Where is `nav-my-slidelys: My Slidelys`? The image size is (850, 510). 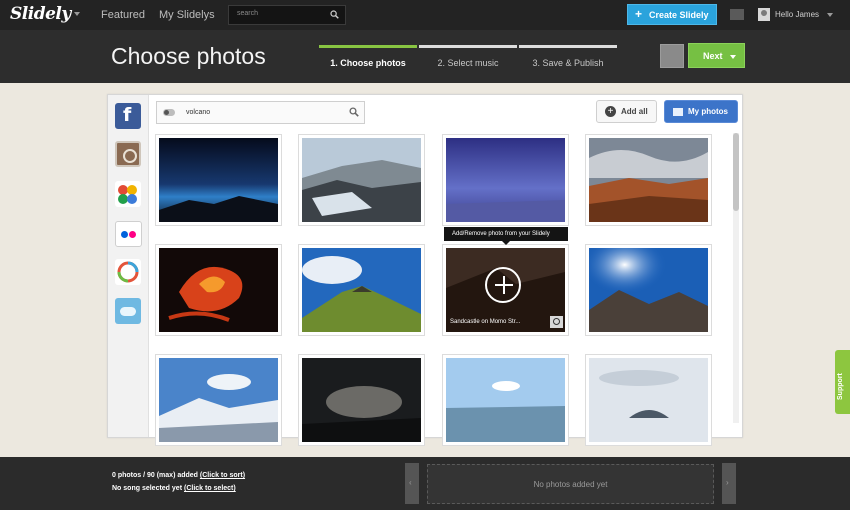
nav-my-slidelys: My Slidelys is located at coordinates (187, 15).